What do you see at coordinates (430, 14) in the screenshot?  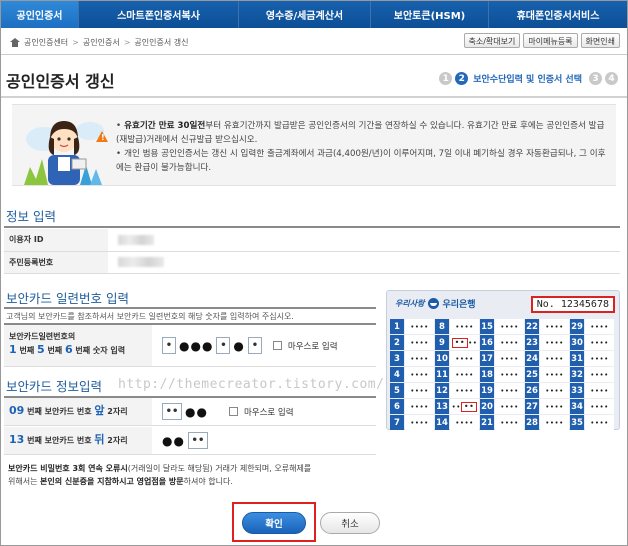 I see `tab-security-token: 보안토큰(HSM)` at bounding box center [430, 14].